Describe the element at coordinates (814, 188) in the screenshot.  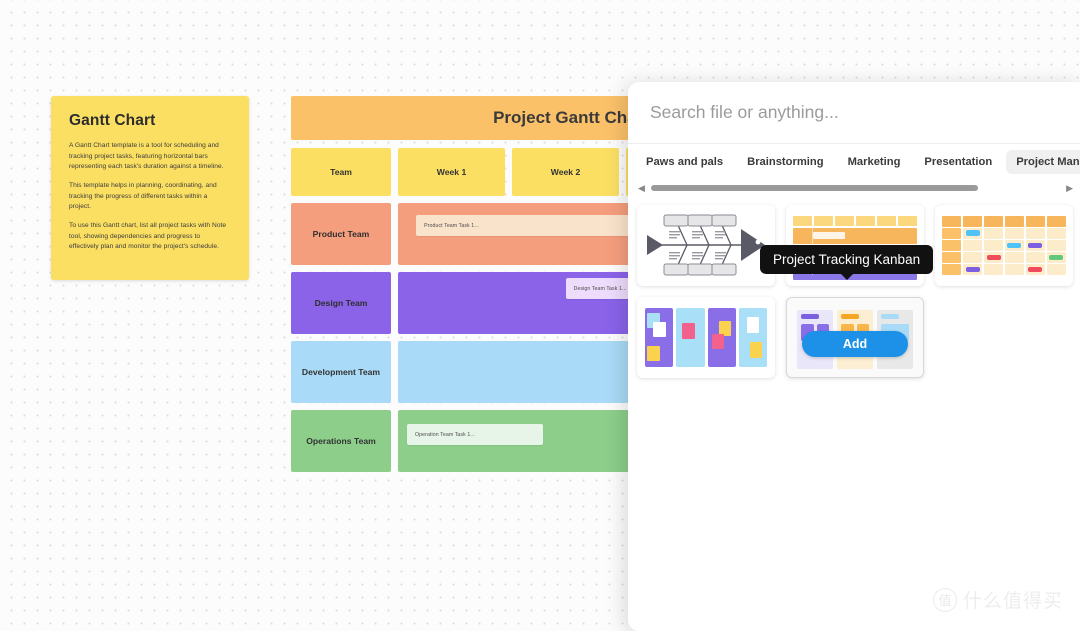
I see `scrollbar-thumb` at that location.